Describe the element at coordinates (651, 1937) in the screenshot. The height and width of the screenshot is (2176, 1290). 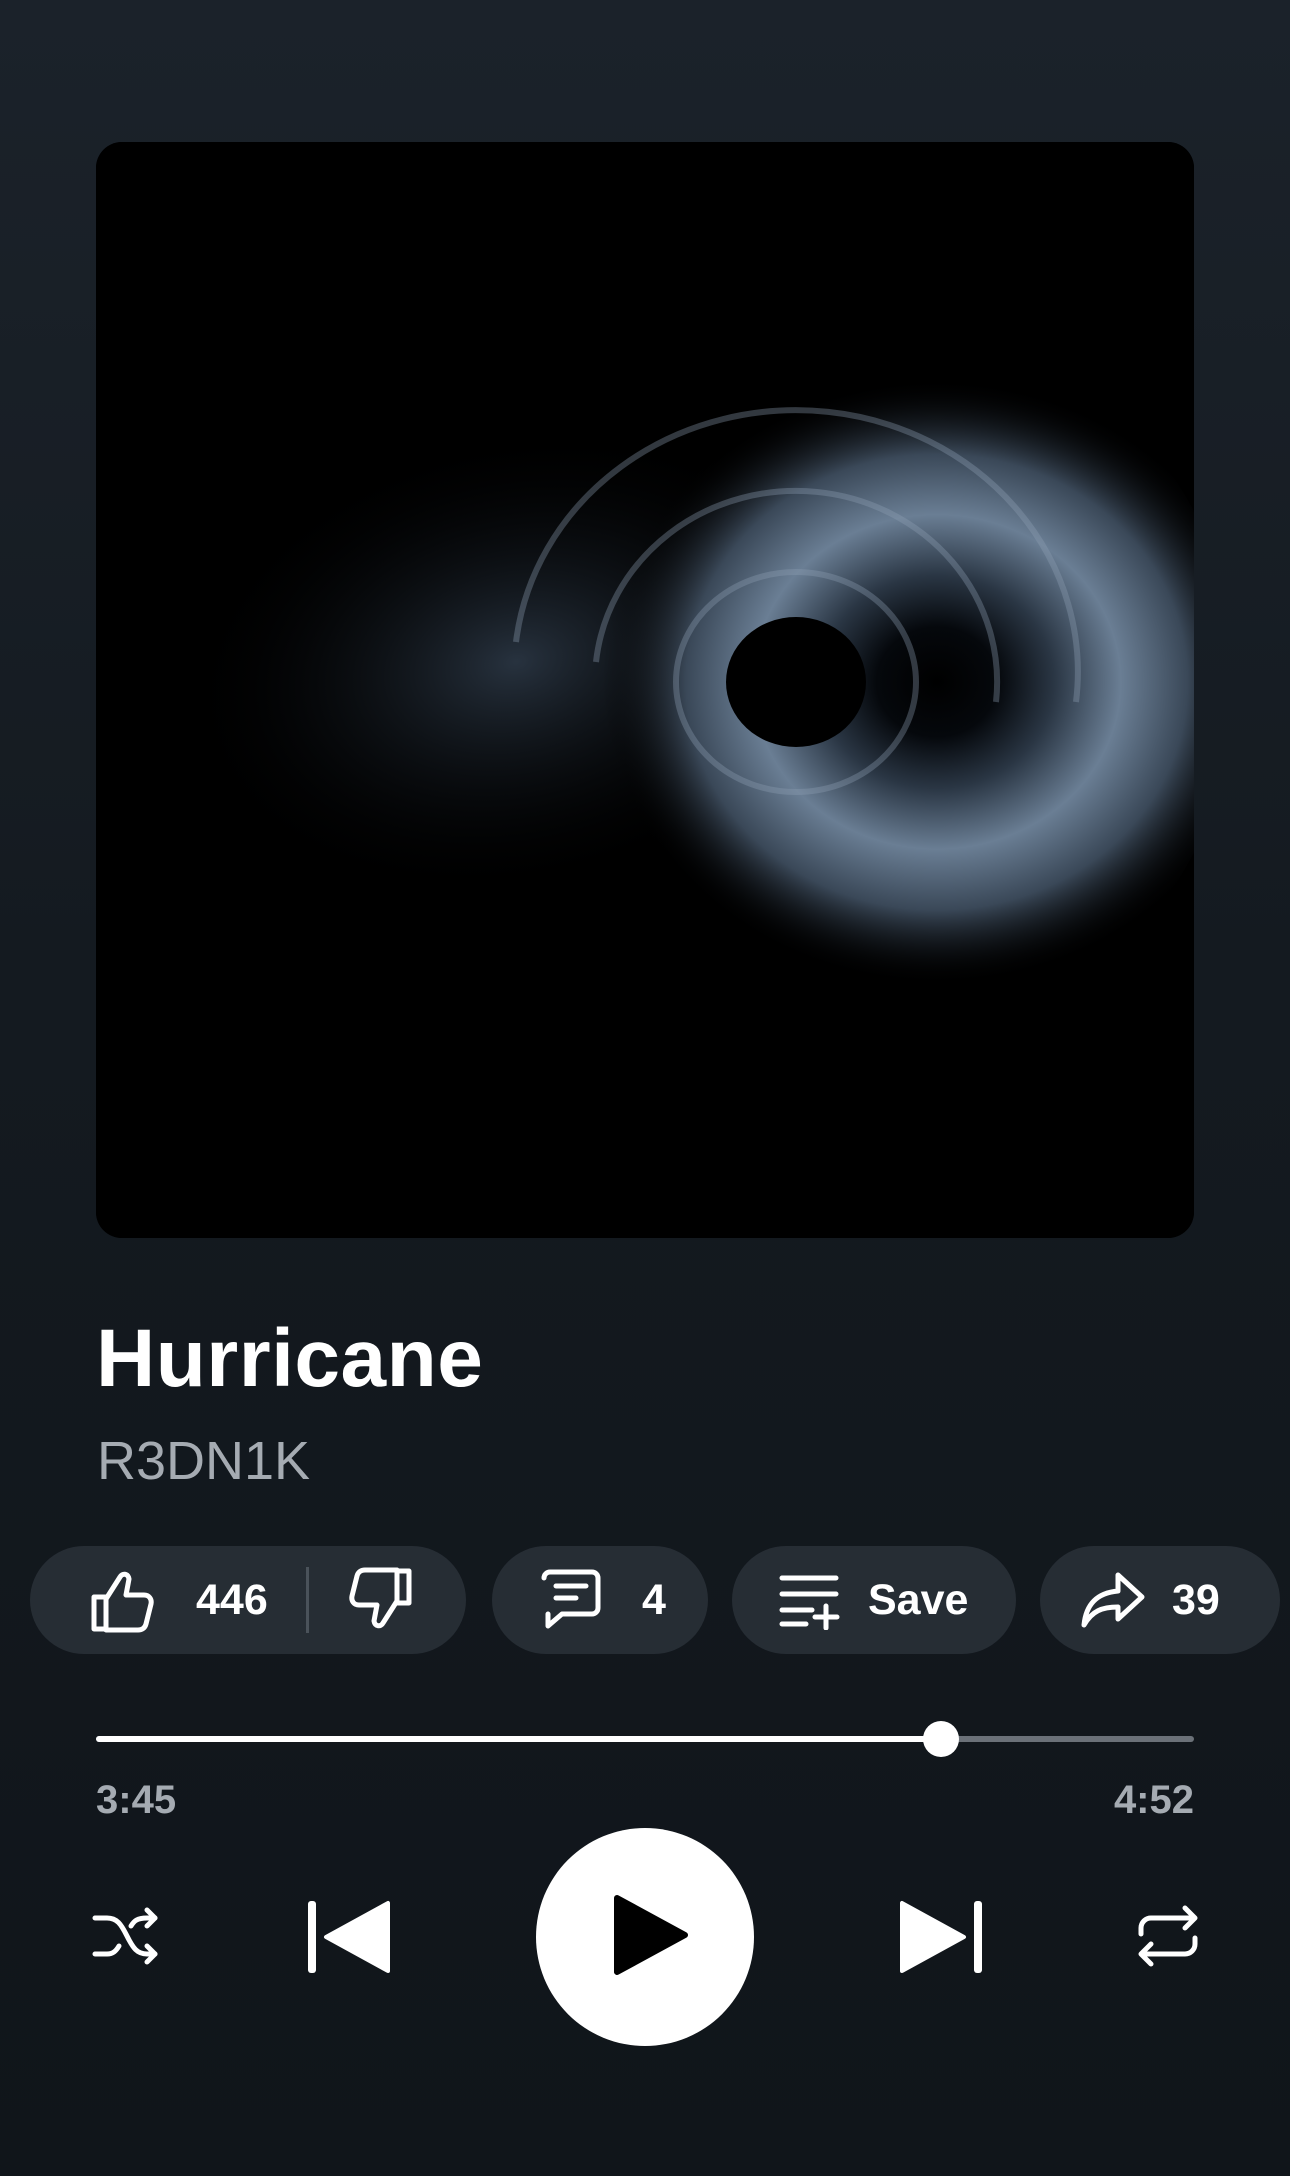
I see `play-icon` at that location.